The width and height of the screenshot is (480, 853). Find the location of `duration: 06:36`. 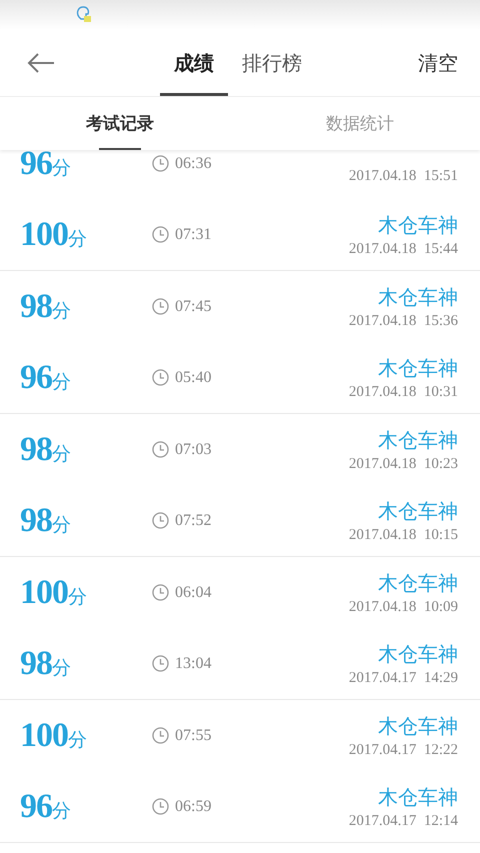

duration: 06:36 is located at coordinates (193, 163).